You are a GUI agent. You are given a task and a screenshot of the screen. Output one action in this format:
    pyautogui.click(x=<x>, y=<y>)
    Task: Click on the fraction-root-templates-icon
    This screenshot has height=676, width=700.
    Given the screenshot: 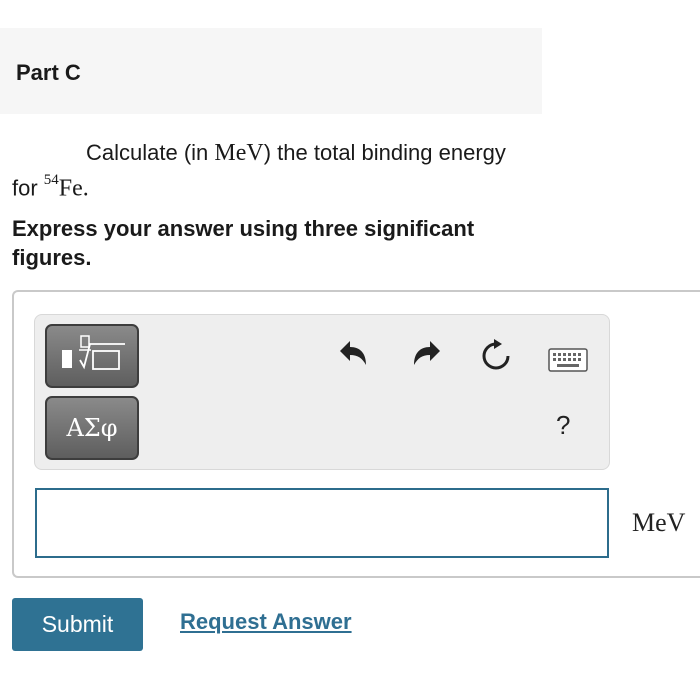 What is the action you would take?
    pyautogui.click(x=93, y=352)
    